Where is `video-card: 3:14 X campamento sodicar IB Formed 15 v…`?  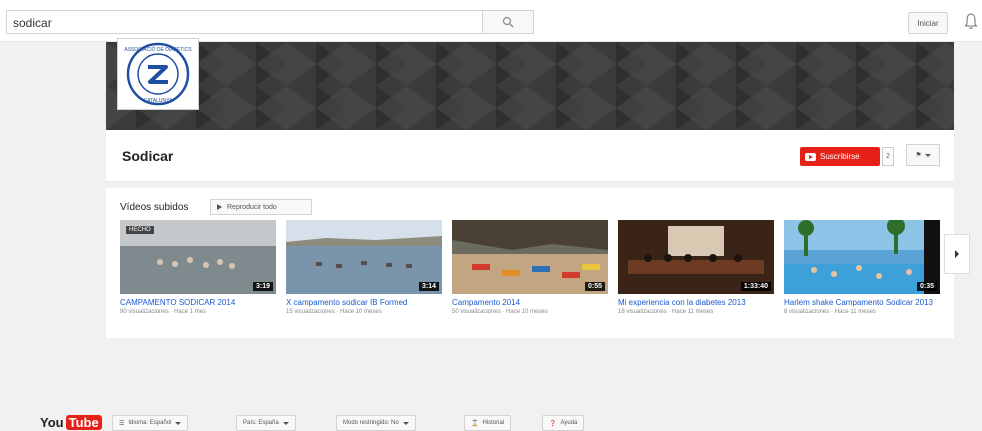 video-card: 3:14 X campamento sodicar IB Formed 15 v… is located at coordinates (364, 268).